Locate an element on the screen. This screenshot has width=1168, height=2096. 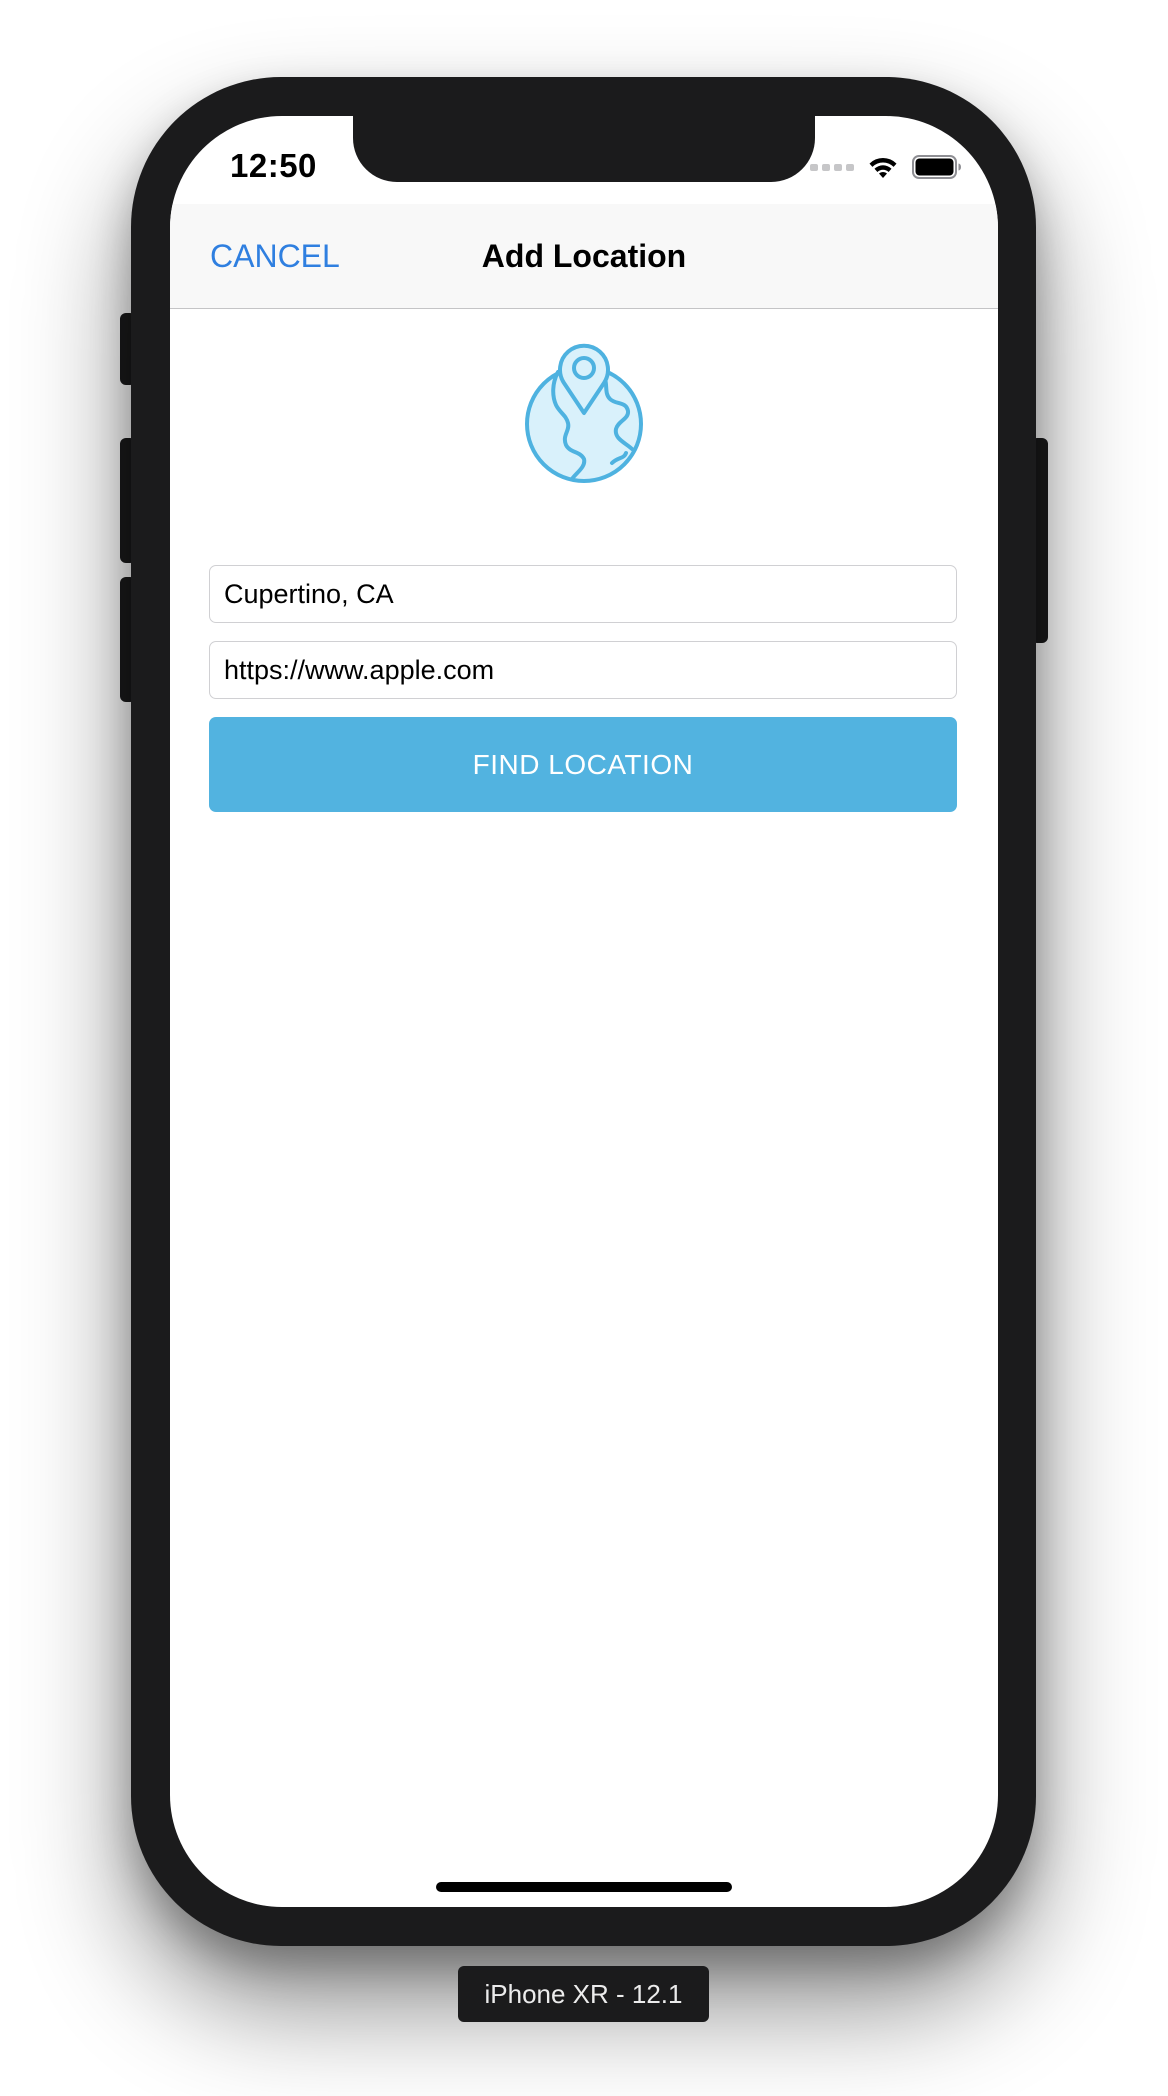
navigation-bar: Add Location CANCEL is located at coordinates (584, 256).